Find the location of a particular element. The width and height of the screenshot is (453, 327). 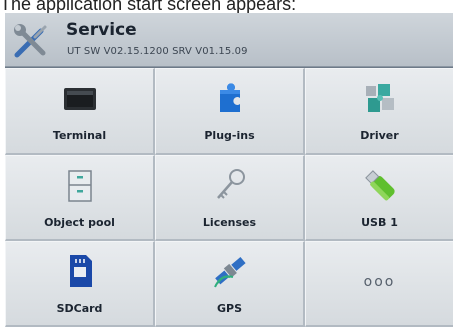

tile-label: Licenses is located at coordinates (229, 222).